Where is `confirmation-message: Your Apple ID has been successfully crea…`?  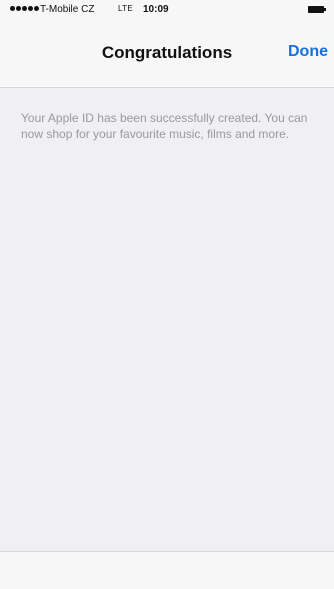 confirmation-message: Your Apple ID has been successfully crea… is located at coordinates (164, 126).